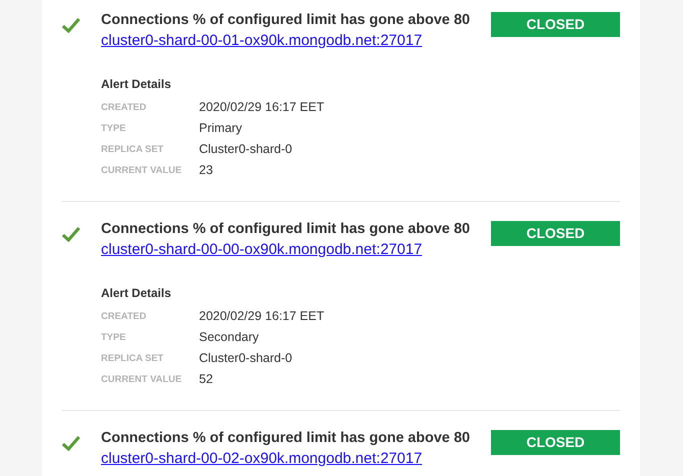 Image resolution: width=683 pixels, height=476 pixels. Describe the element at coordinates (261, 40) in the screenshot. I see `host-link: cluster0-shard-00-01-ox90k.mongodb.net:27017` at that location.